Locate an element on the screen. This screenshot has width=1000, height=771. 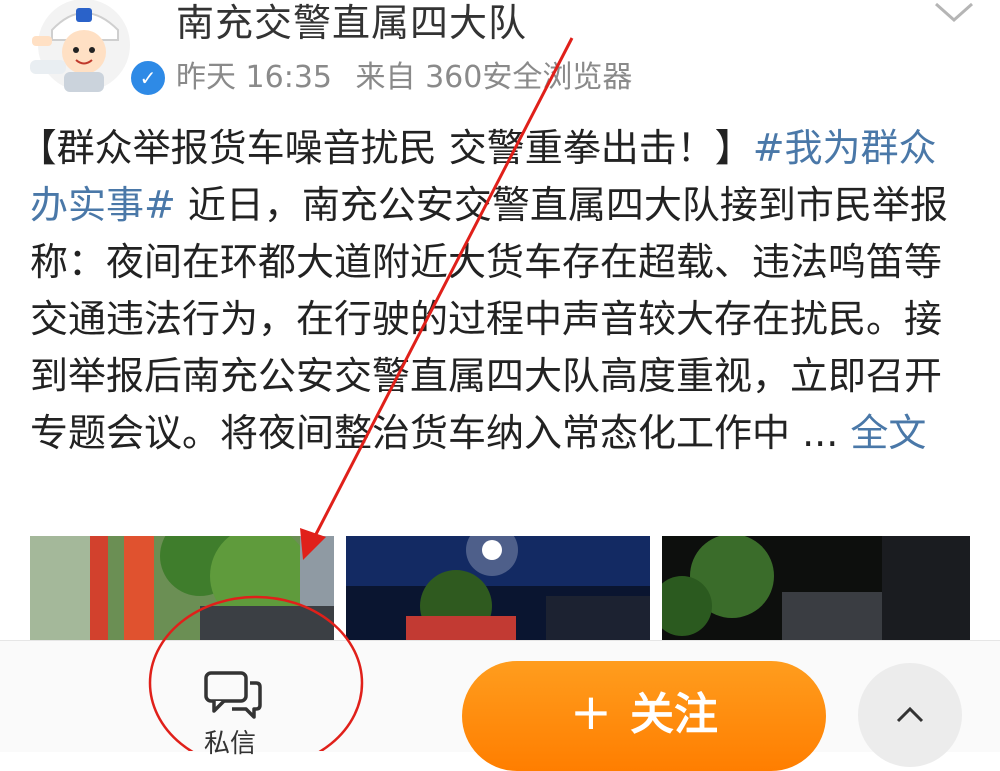
image-gallery is located at coordinates (500, 591).